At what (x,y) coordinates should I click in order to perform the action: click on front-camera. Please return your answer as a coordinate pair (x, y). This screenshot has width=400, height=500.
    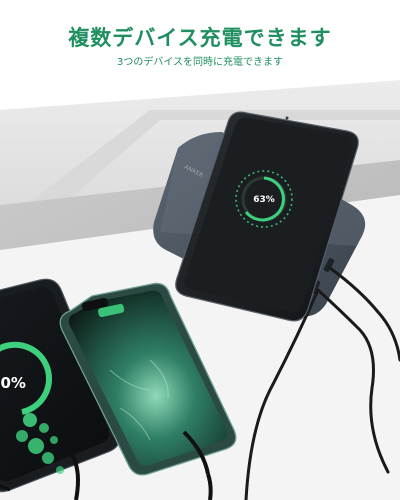
    Looking at the image, I should click on (287, 118).